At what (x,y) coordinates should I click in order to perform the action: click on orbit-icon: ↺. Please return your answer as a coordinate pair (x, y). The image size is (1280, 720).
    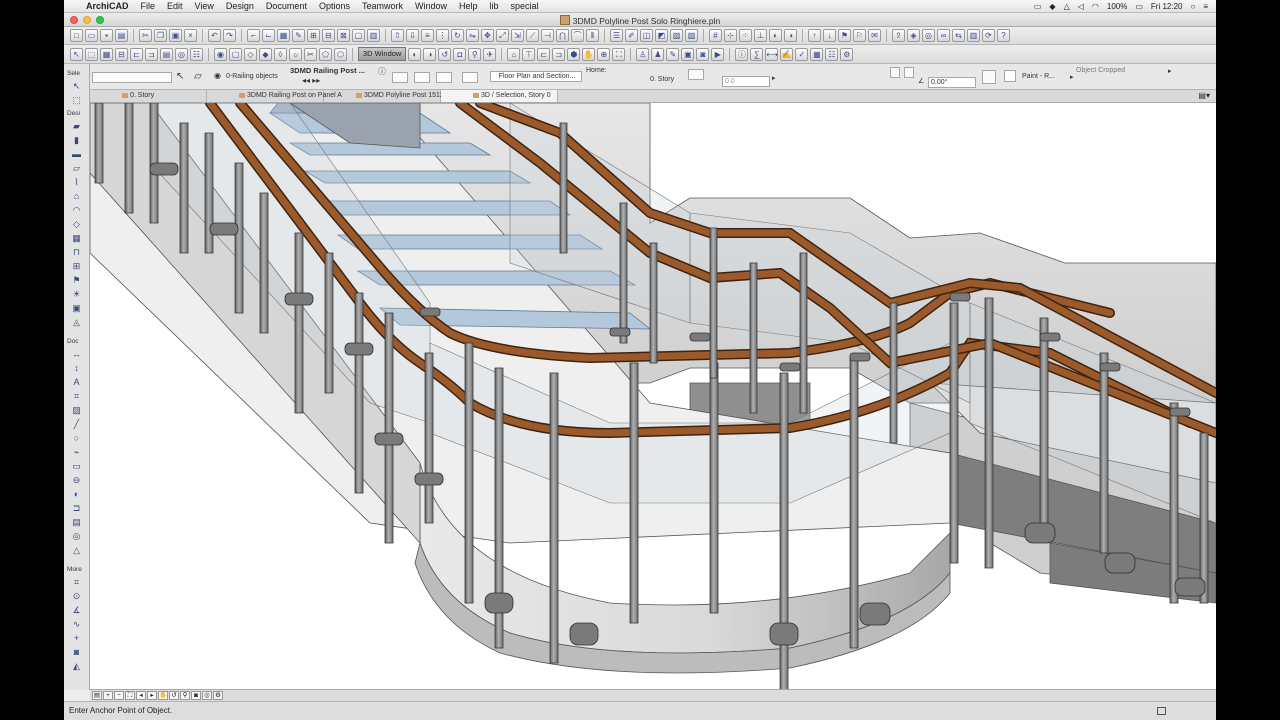
    Looking at the image, I should click on (445, 54).